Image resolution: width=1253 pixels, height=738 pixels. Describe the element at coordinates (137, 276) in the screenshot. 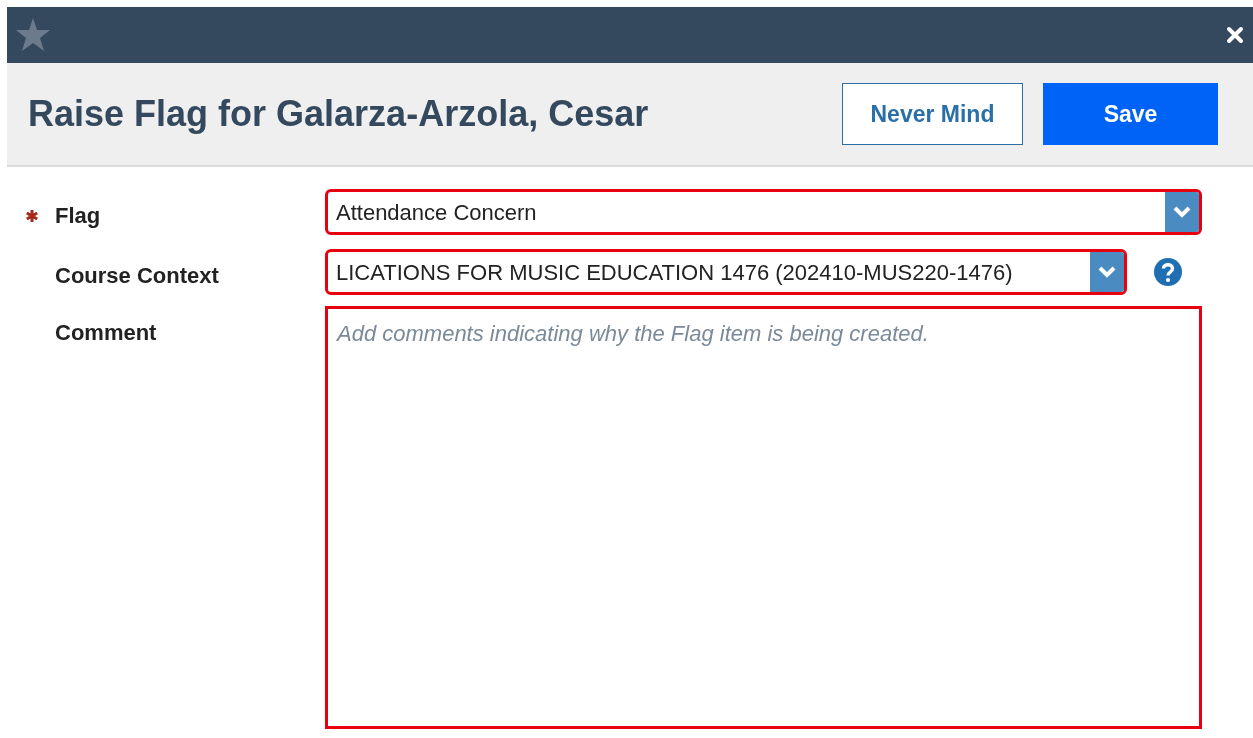

I see `field-label: Course Context` at that location.